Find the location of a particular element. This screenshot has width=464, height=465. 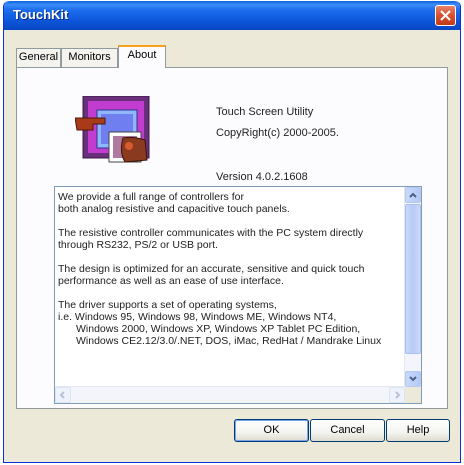

version-text: Version 4.0.2.1608 is located at coordinates (262, 177).